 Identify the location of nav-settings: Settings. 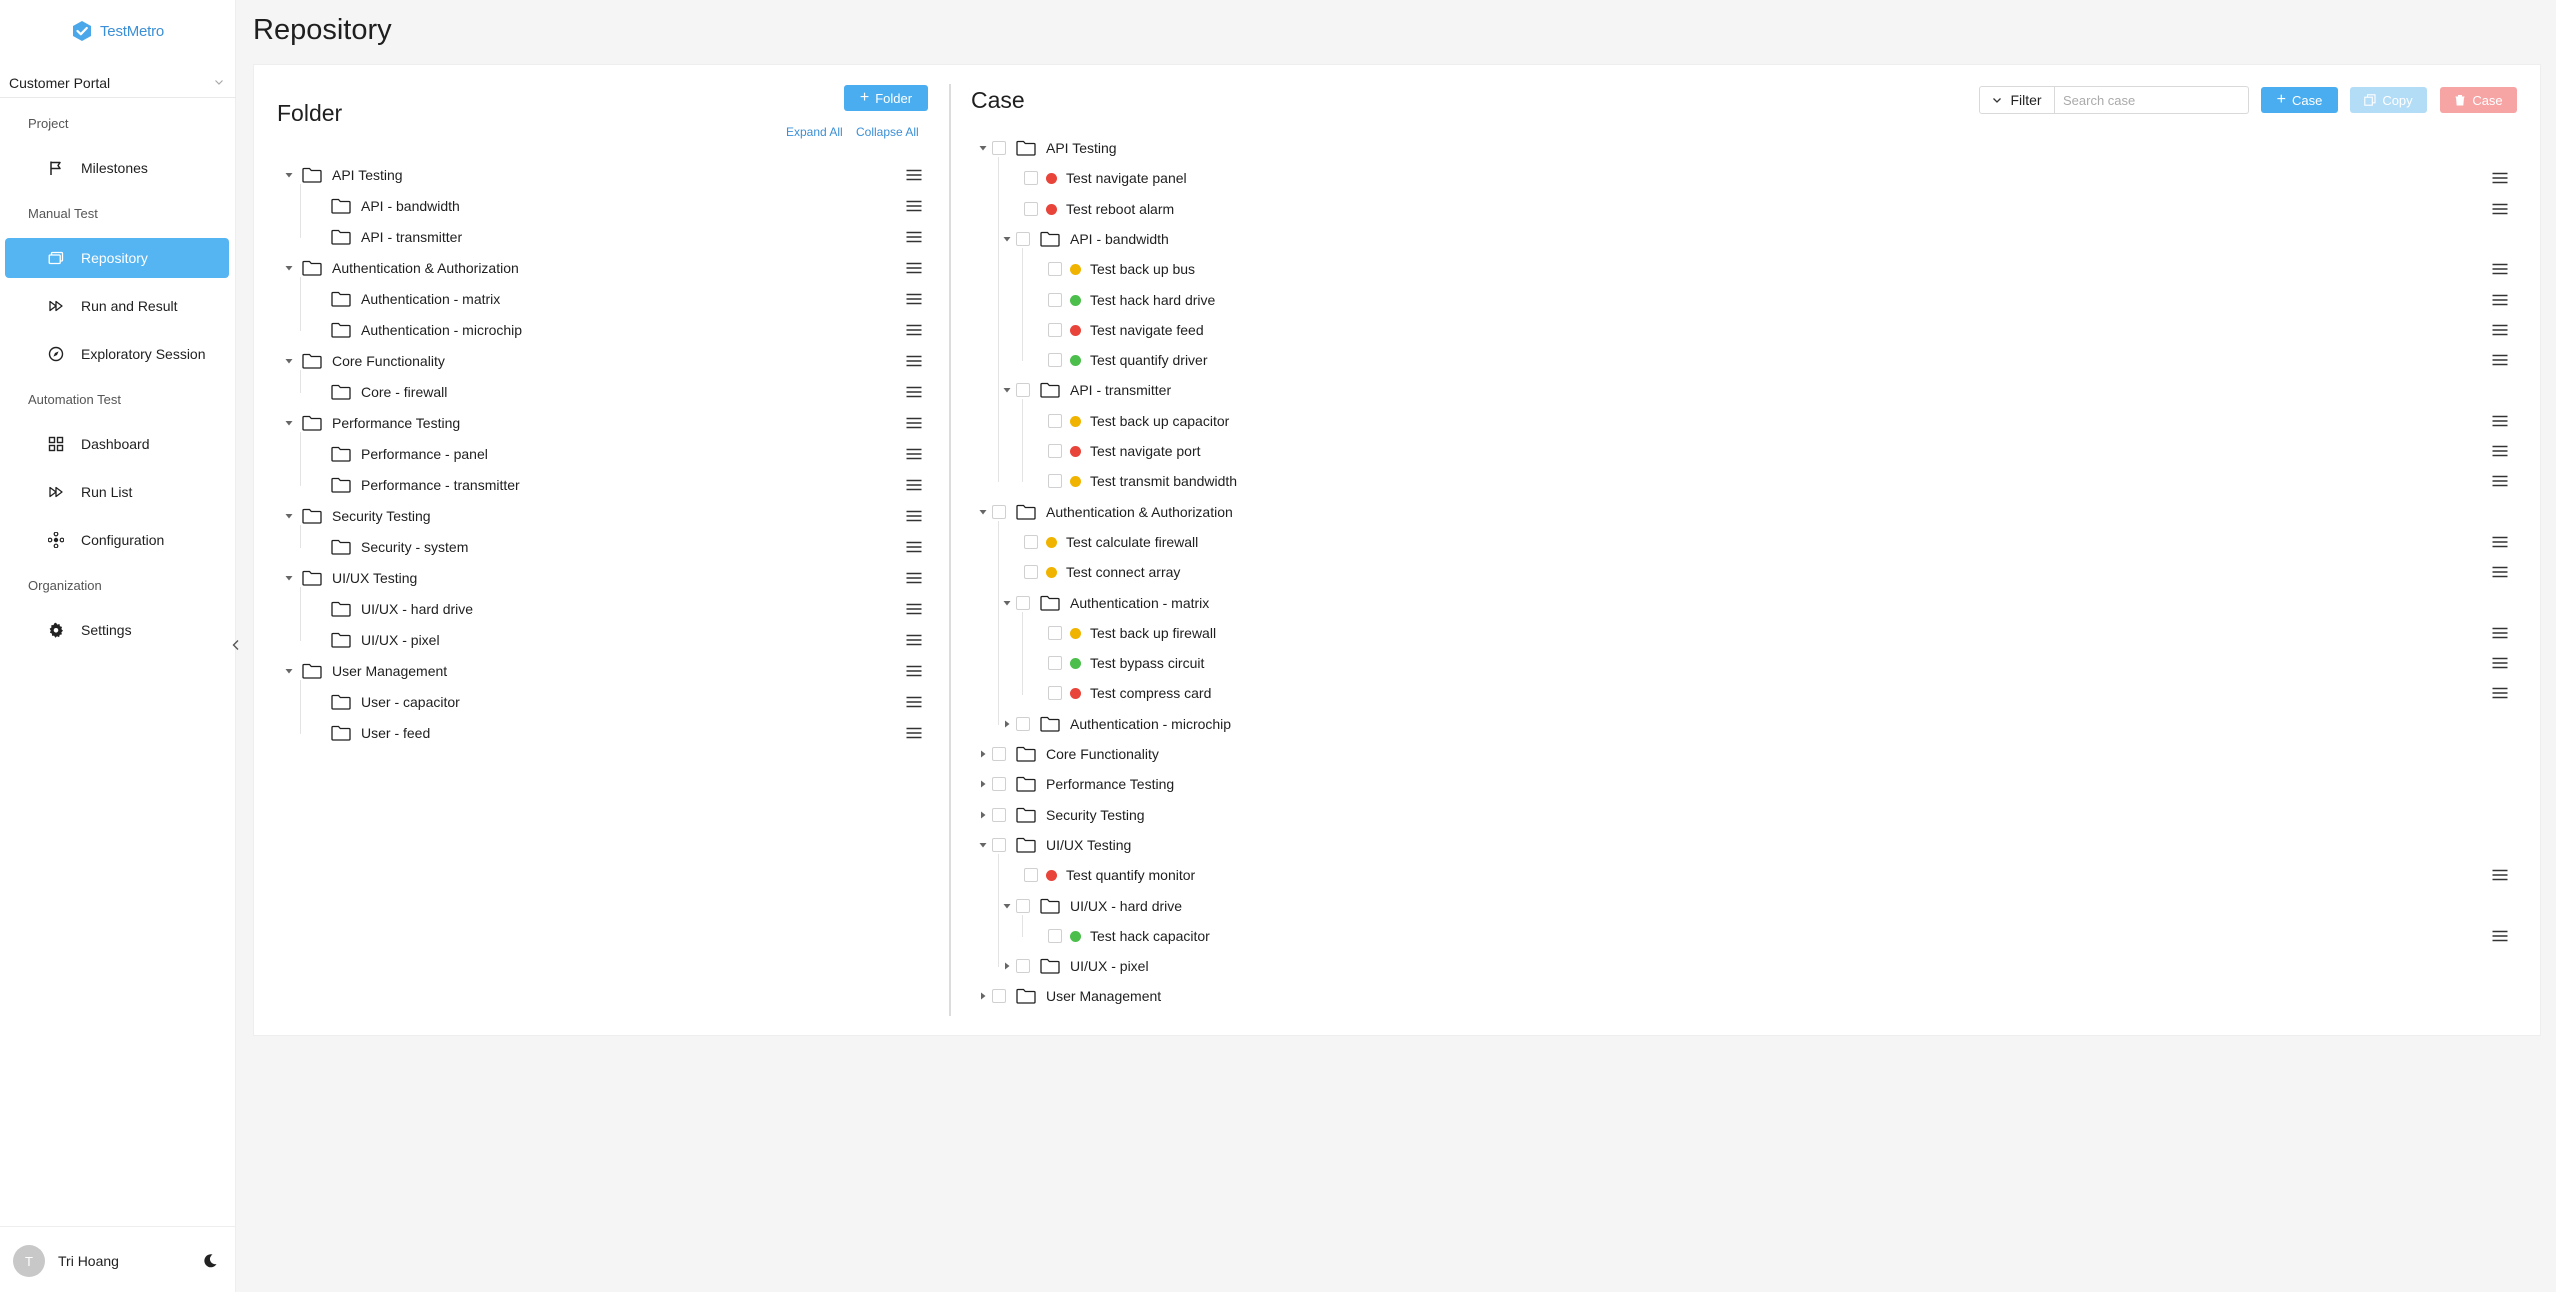
(117, 630).